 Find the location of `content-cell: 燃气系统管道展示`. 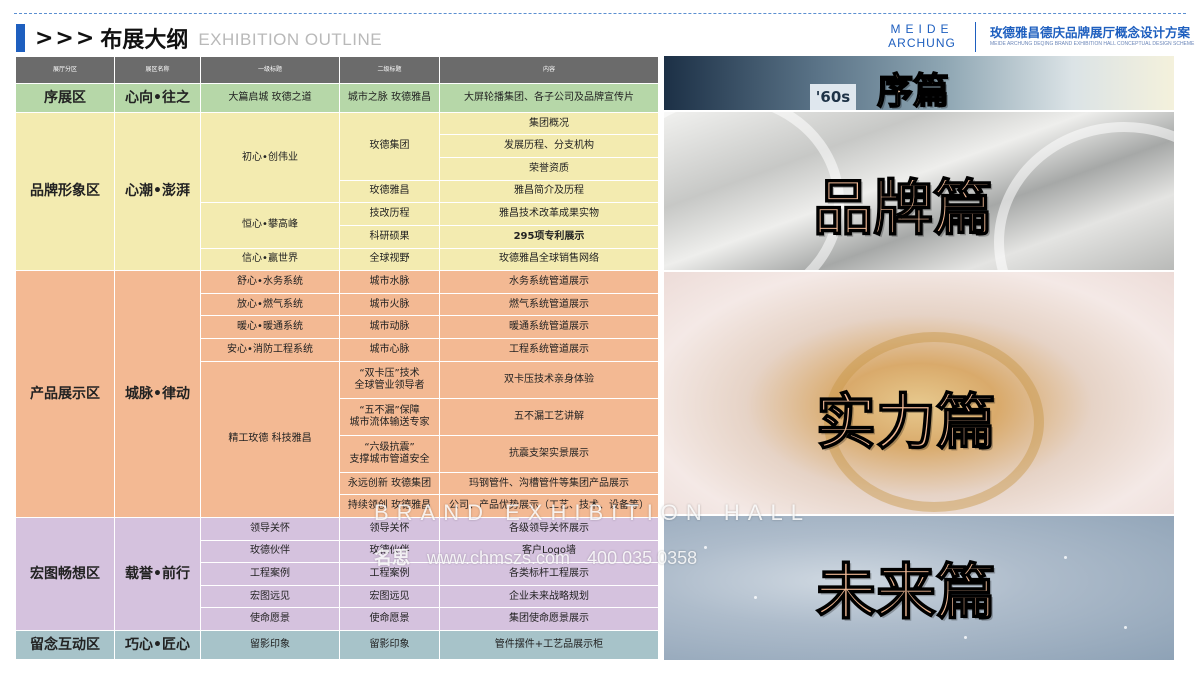

content-cell: 燃气系统管道展示 is located at coordinates (549, 304).